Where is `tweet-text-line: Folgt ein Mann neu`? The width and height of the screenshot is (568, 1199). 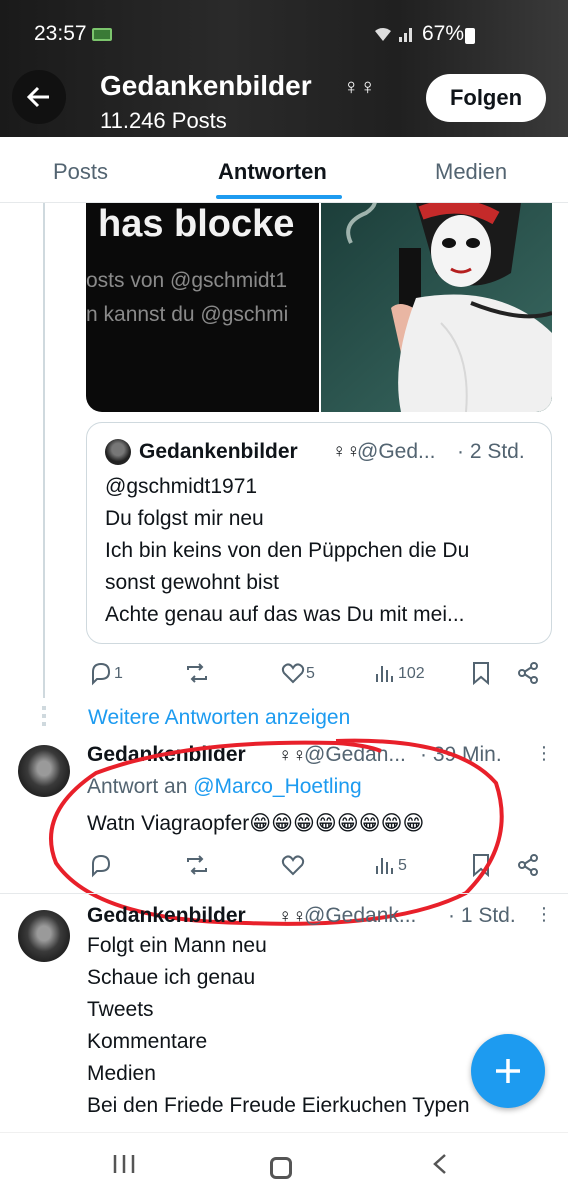 tweet-text-line: Folgt ein Mann neu is located at coordinates (177, 945).